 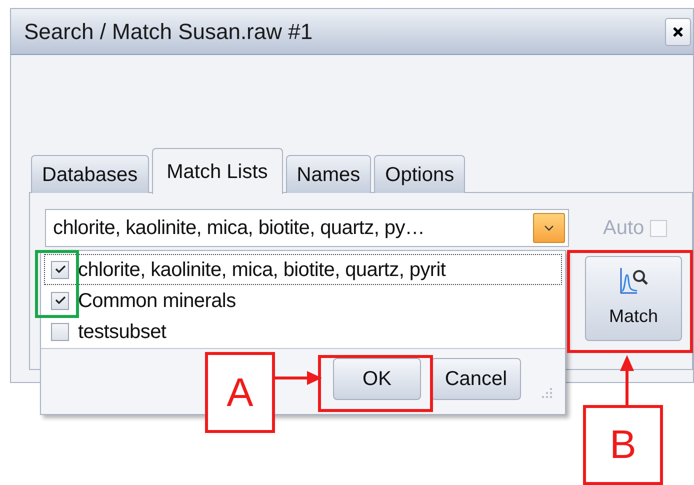 I want to click on list-item: chlorite, kaolinite, mica, biotite, quartz, pyrit, so click(x=303, y=269).